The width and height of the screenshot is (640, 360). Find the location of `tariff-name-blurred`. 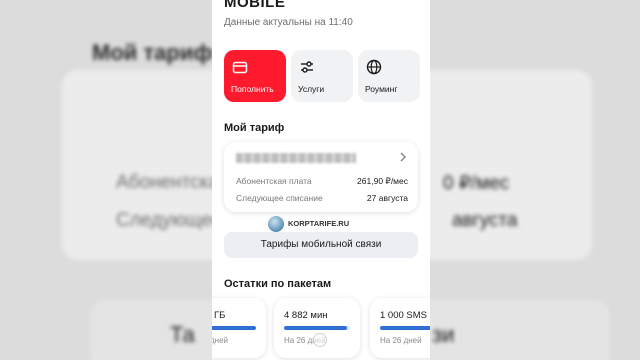

tariff-name-blurred is located at coordinates (296, 158).